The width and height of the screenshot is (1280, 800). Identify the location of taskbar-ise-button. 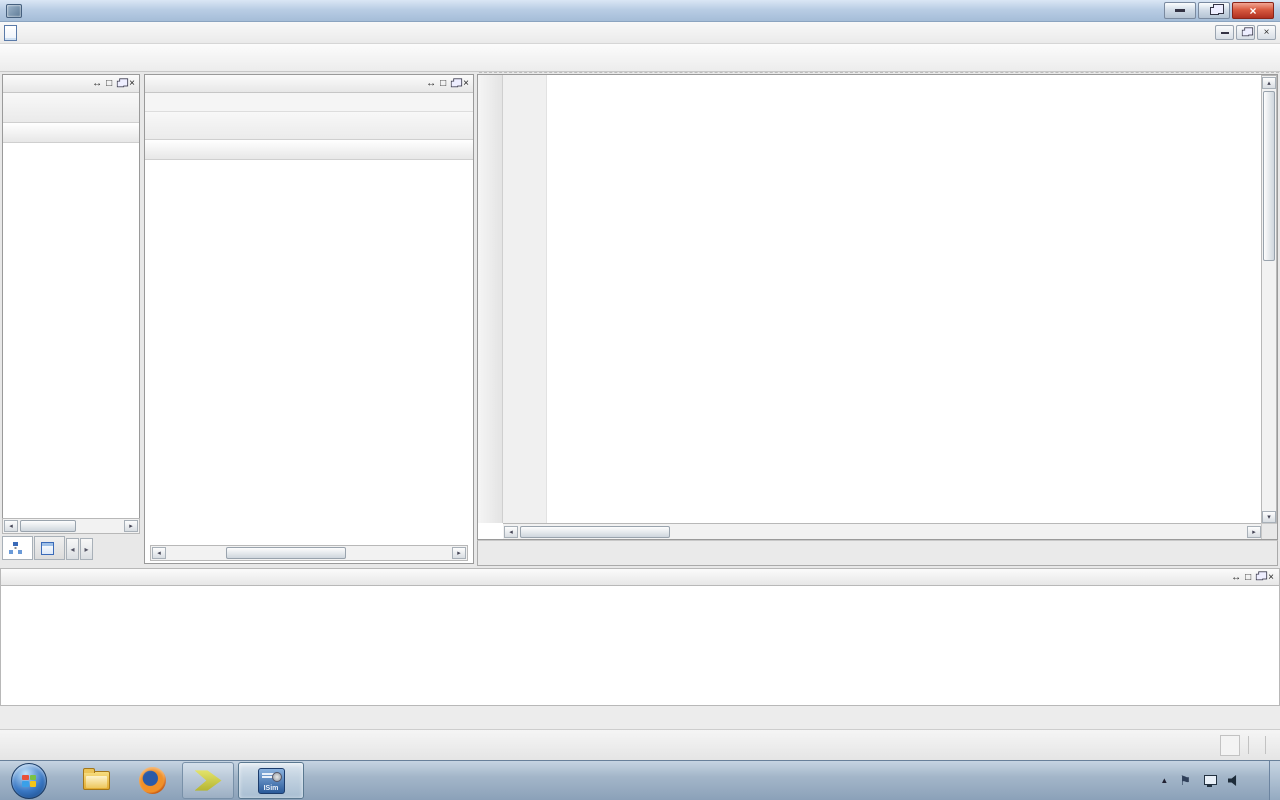
(208, 780).